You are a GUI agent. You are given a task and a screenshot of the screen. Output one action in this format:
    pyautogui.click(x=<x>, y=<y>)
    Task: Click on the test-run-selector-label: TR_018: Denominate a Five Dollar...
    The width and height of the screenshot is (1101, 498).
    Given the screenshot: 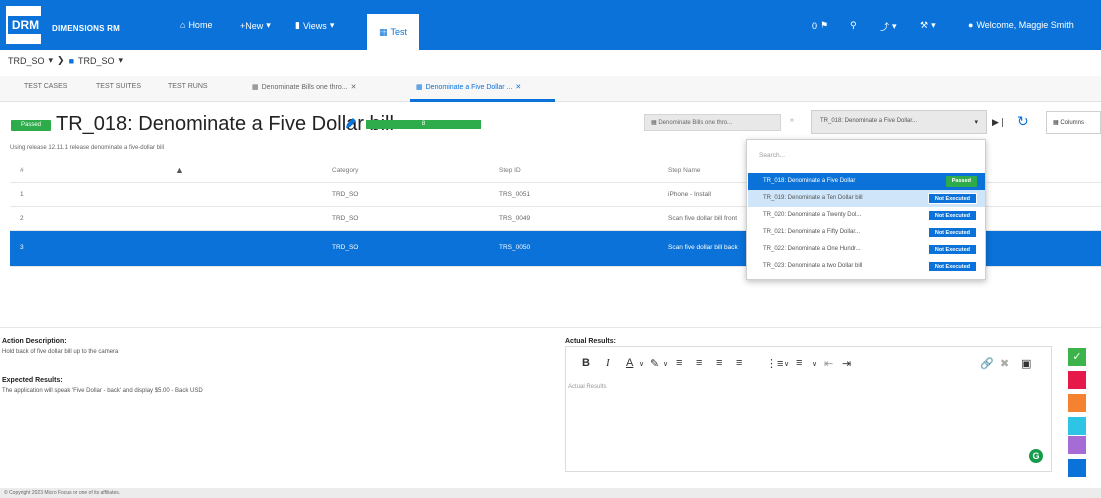 What is the action you would take?
    pyautogui.click(x=869, y=121)
    